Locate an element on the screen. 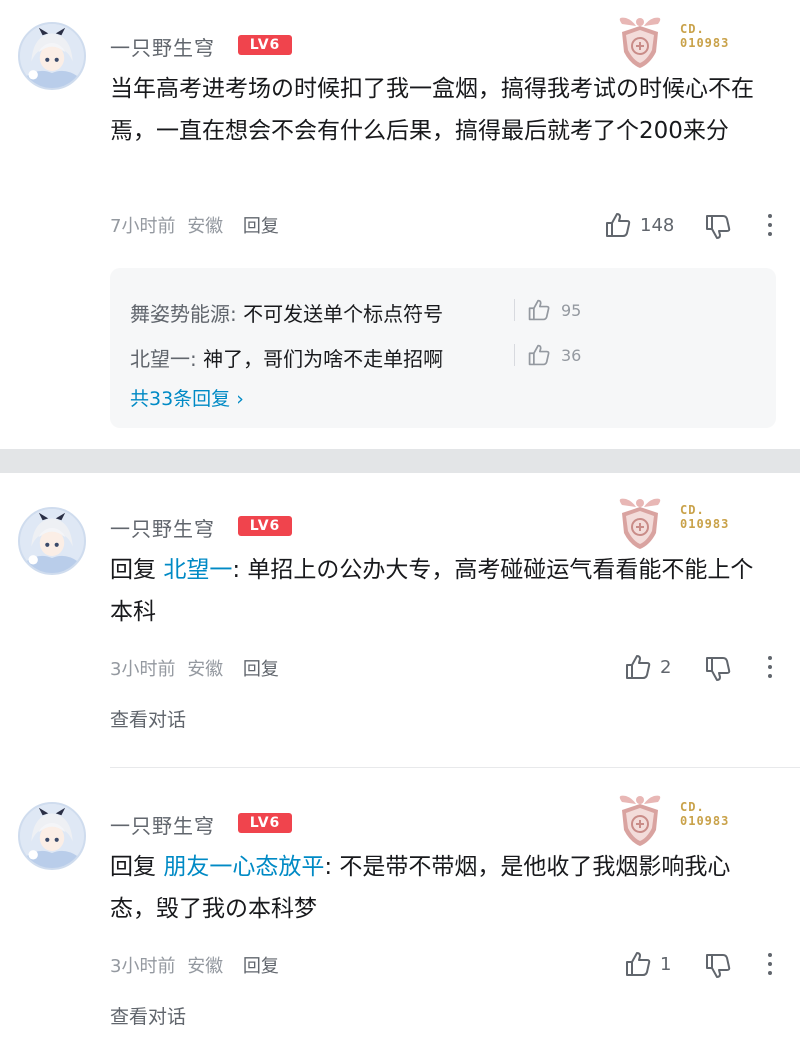  like-button: 1 is located at coordinates (647, 964).